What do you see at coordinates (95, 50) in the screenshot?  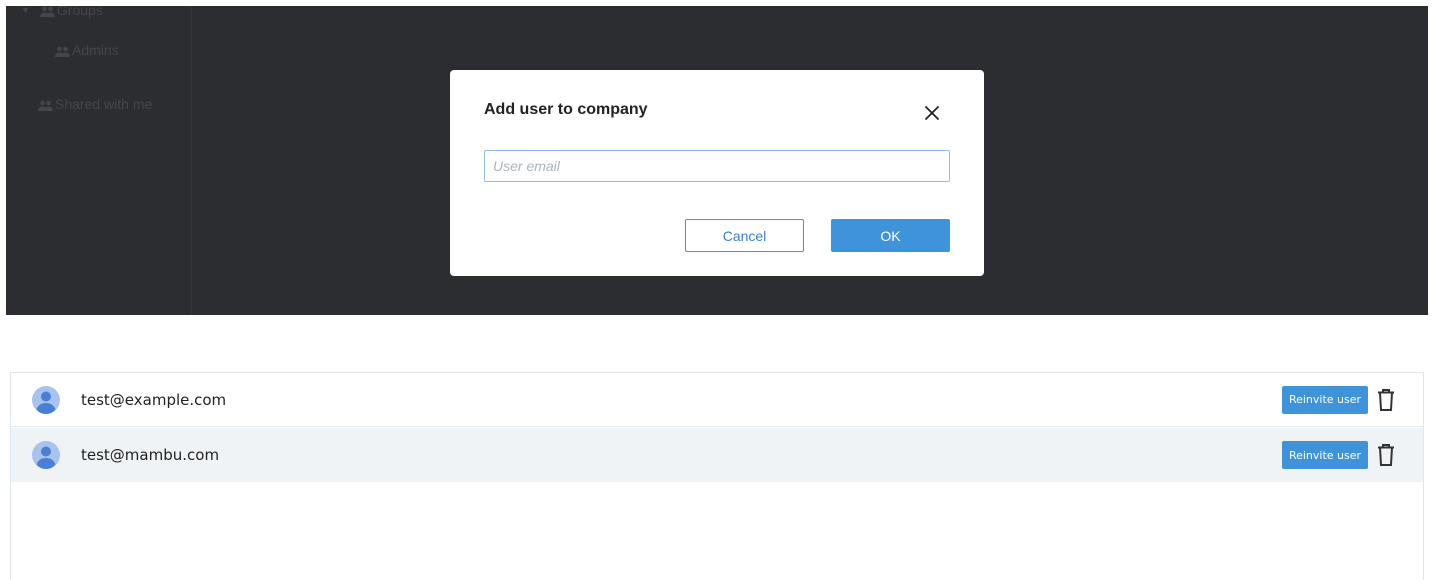 I see `sidebar-item-label: Admins` at bounding box center [95, 50].